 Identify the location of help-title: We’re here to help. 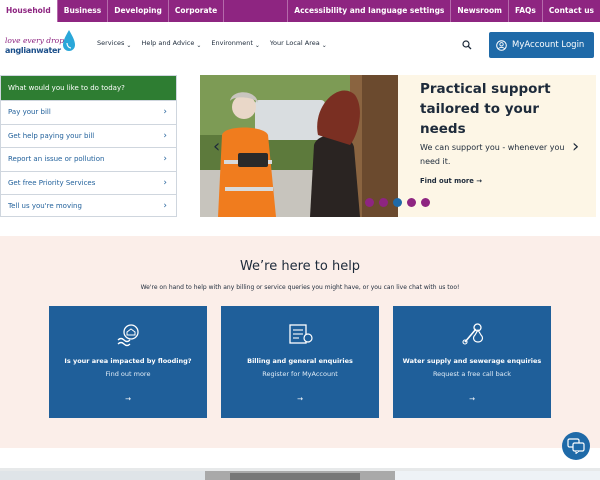
(300, 266).